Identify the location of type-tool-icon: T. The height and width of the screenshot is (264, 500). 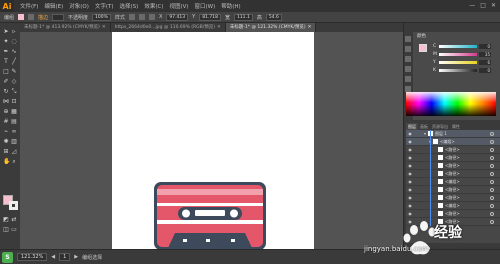
(6, 62).